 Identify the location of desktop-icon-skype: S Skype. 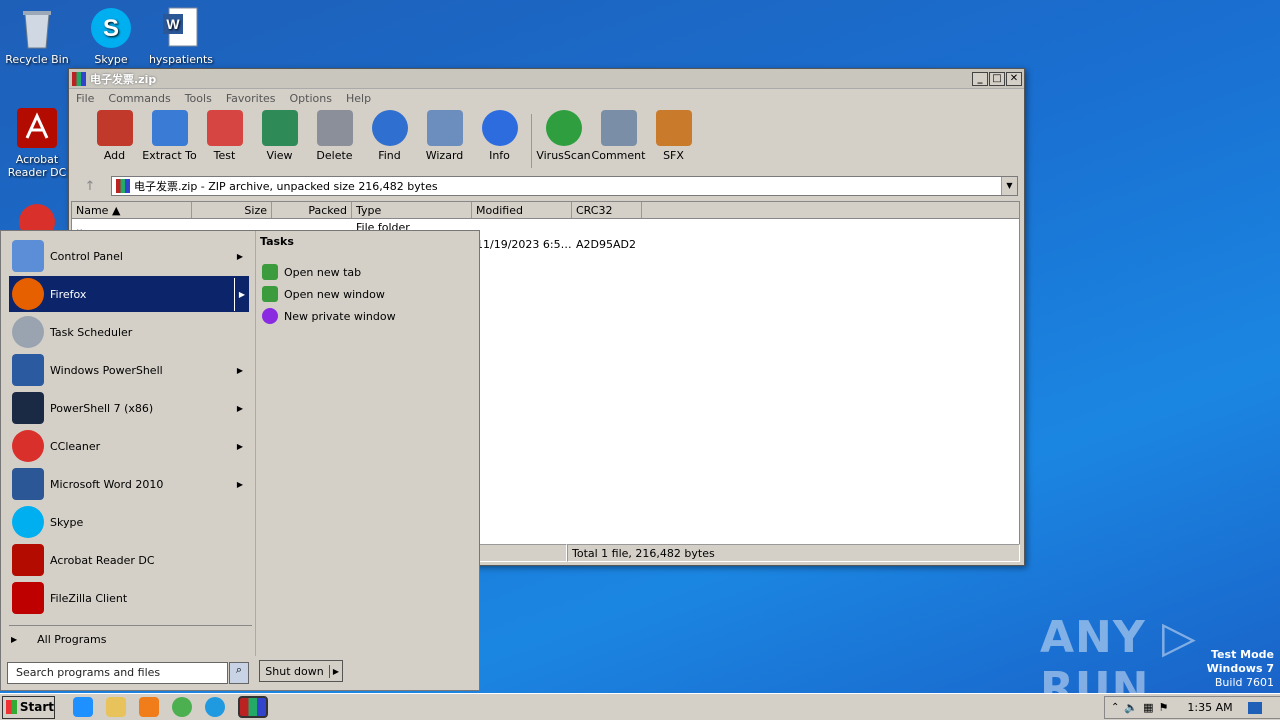
(111, 36).